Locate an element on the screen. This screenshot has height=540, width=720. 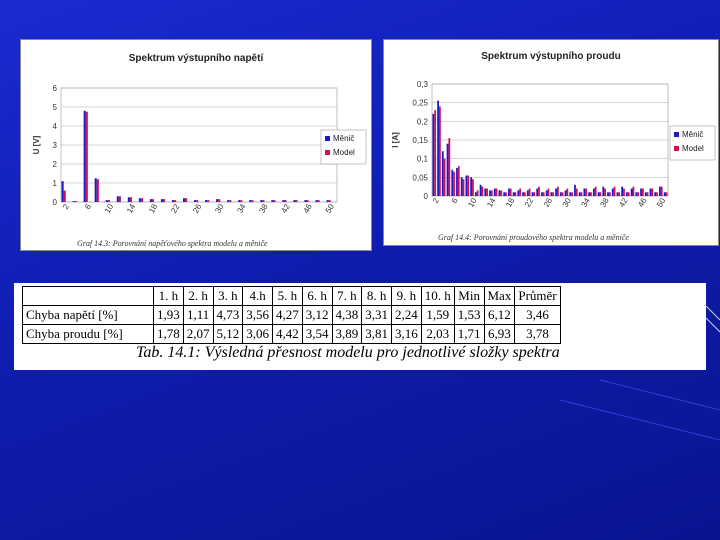
table-row-header: Chyba proudu [%] is located at coordinates (88, 334).